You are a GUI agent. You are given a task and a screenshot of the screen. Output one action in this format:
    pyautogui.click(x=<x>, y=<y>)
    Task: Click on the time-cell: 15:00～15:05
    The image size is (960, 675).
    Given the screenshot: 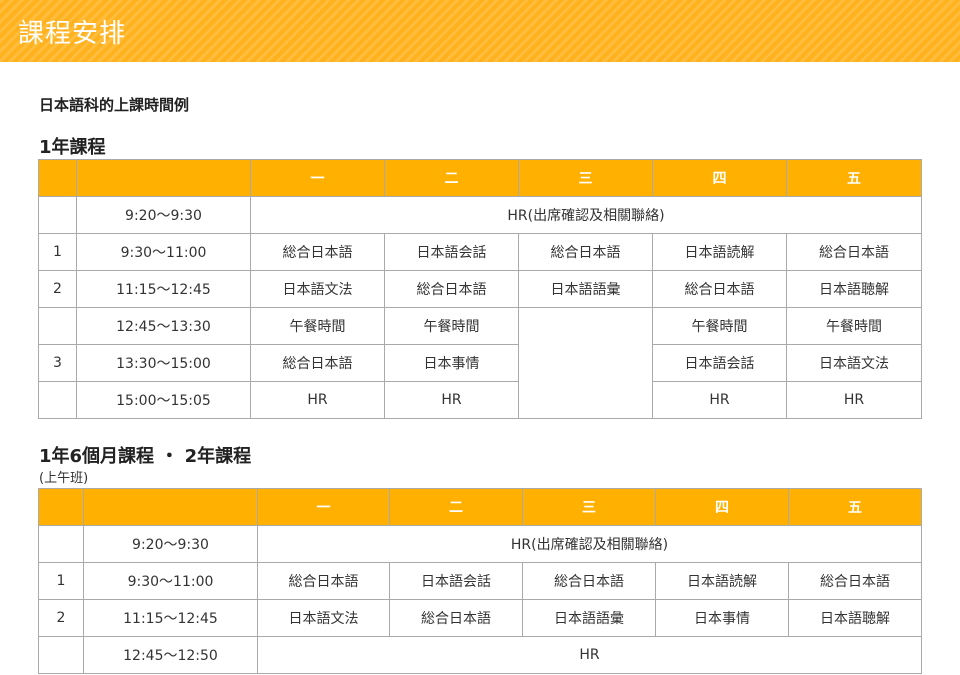 What is the action you would take?
    pyautogui.click(x=163, y=400)
    